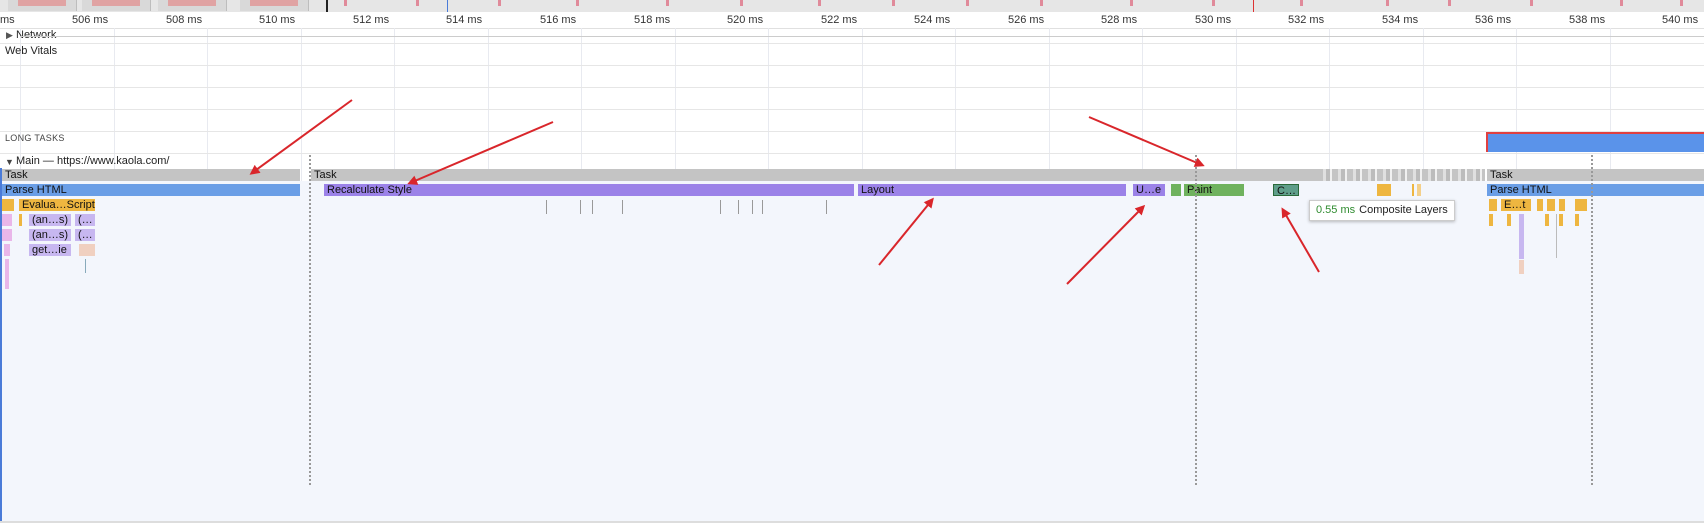 Image resolution: width=1704 pixels, height=523 pixels. I want to click on long-task-bar, so click(1595, 142).